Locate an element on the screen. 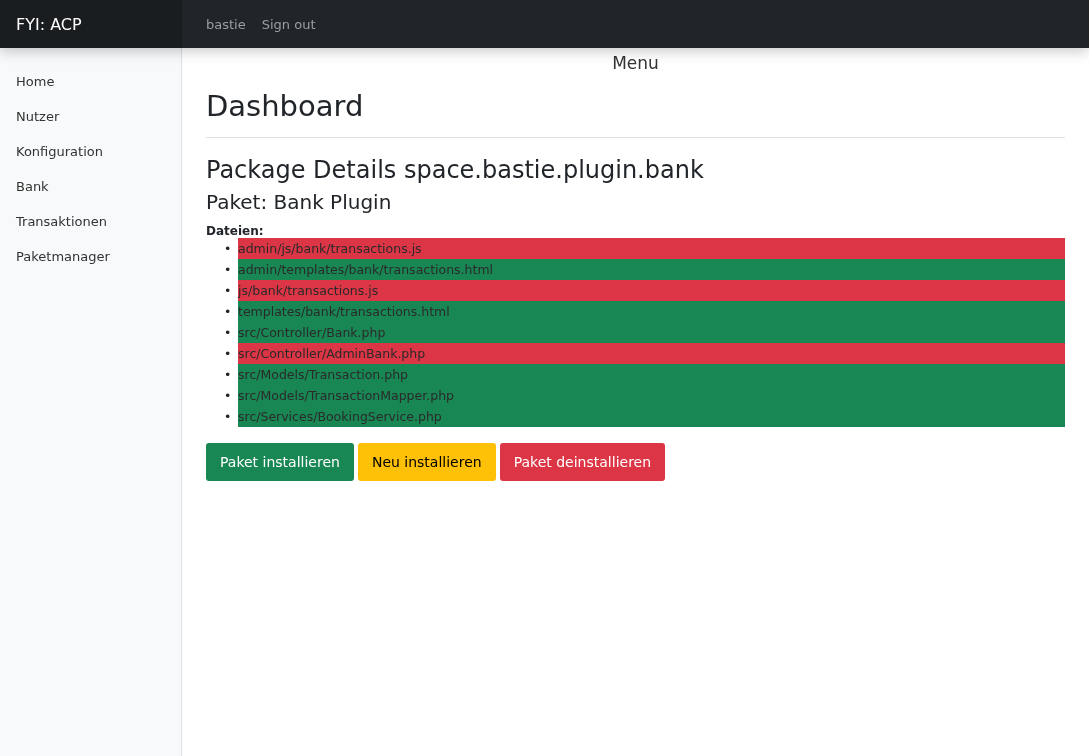 The height and width of the screenshot is (756, 1089). file-path: src/Models/Transaction.php is located at coordinates (651, 374).